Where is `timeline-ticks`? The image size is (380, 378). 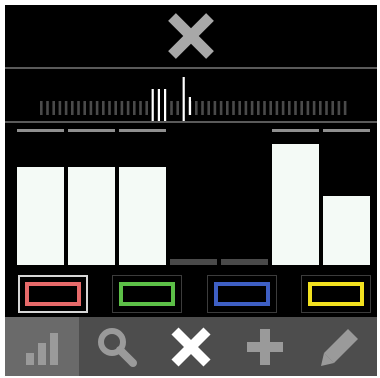 timeline-ticks is located at coordinates (193, 100).